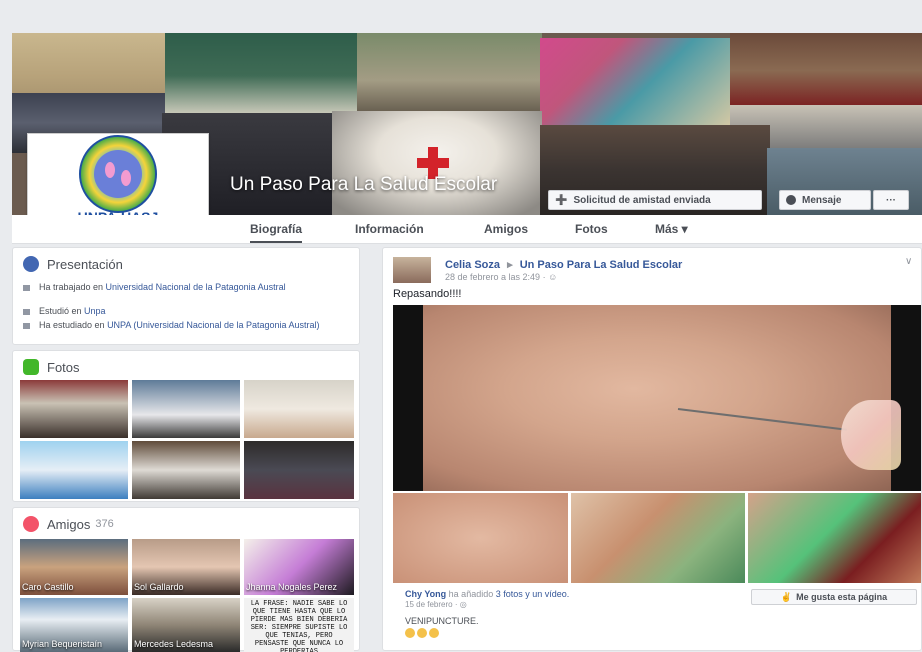  What do you see at coordinates (591, 230) in the screenshot?
I see `tab-fotos: Fotos` at bounding box center [591, 230].